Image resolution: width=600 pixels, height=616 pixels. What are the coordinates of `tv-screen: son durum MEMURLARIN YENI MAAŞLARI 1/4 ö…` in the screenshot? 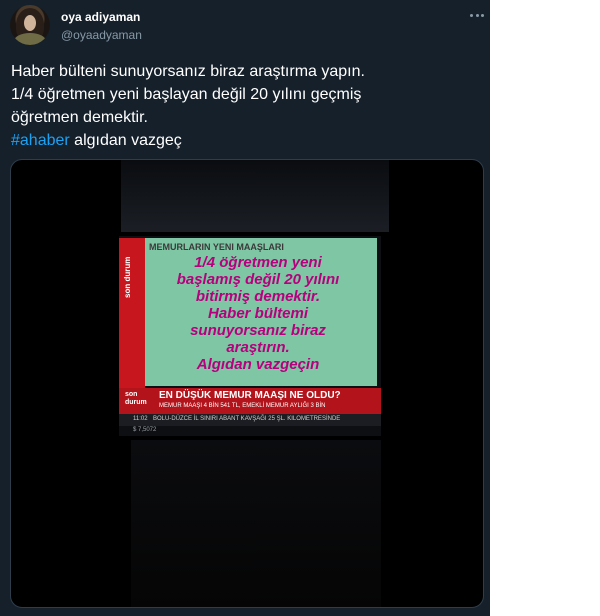 It's located at (250, 336).